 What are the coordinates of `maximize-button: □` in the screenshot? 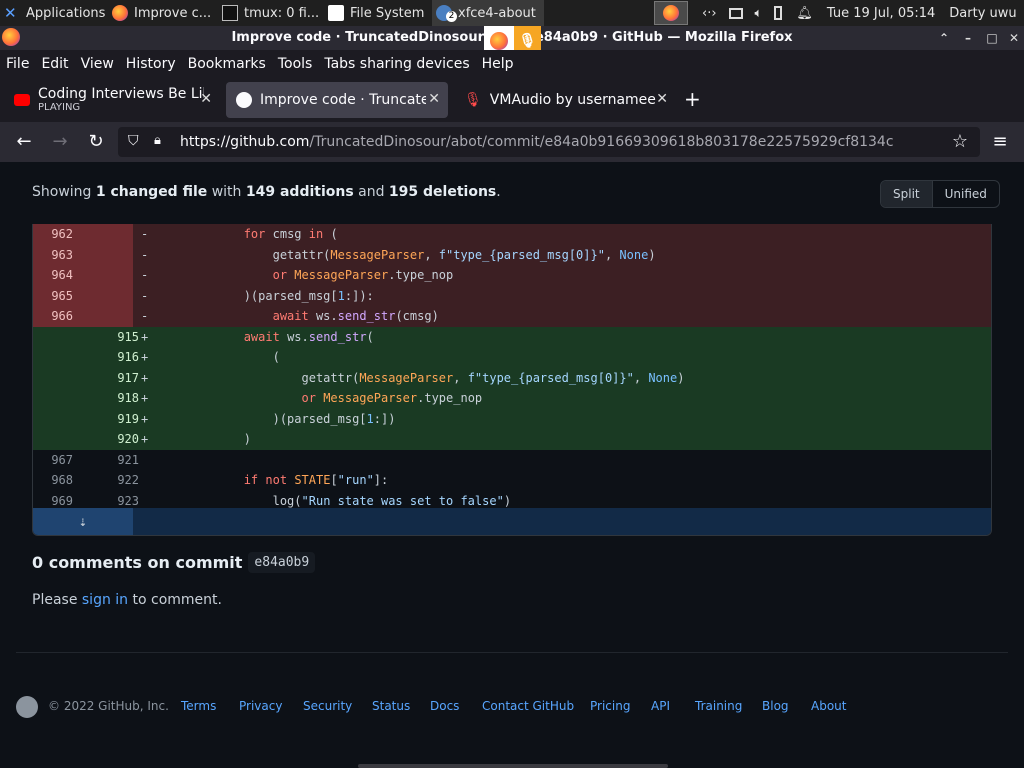 It's located at (992, 38).